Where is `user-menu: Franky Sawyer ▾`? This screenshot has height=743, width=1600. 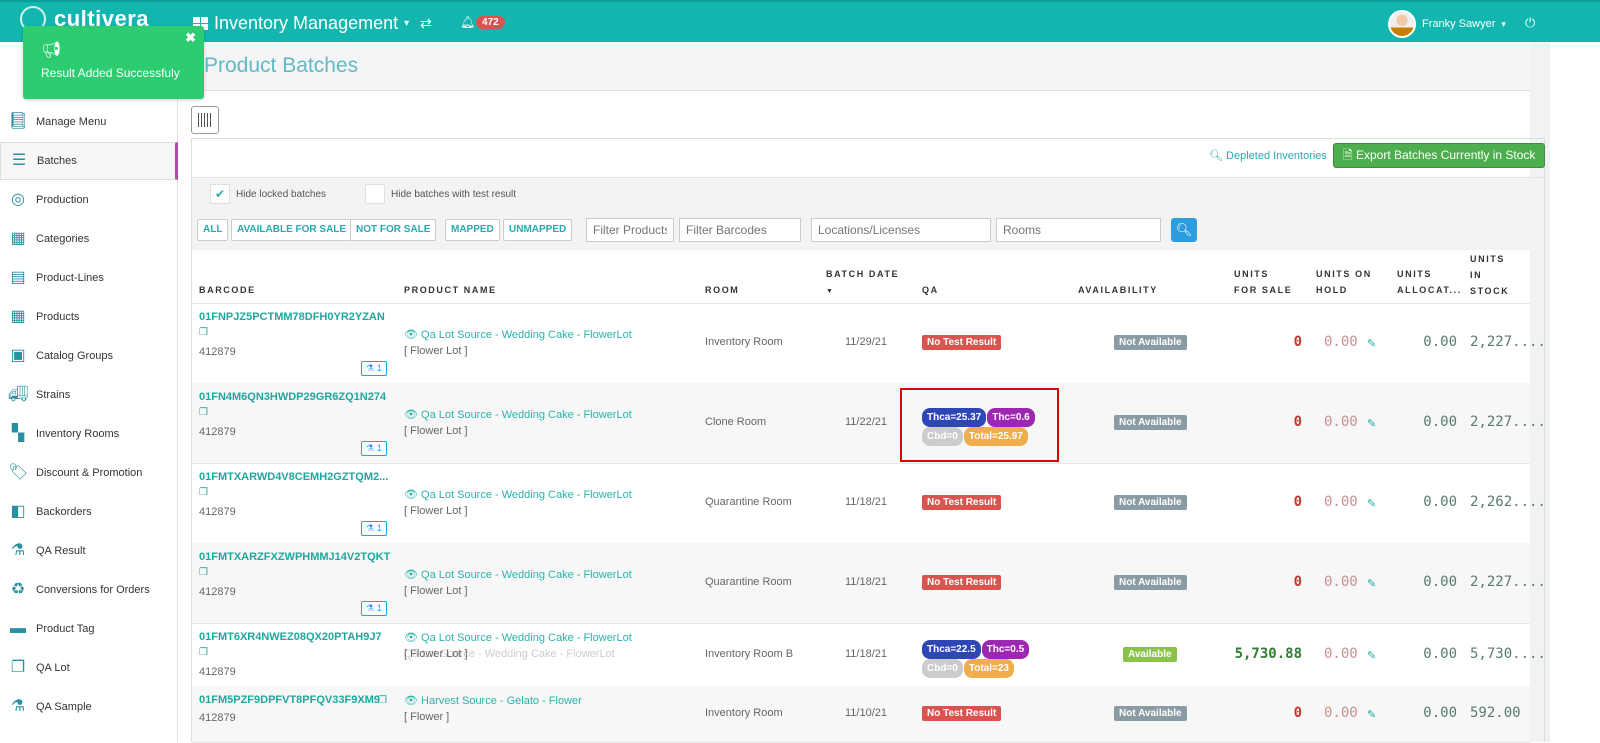 user-menu: Franky Sawyer ▾ is located at coordinates (1447, 24).